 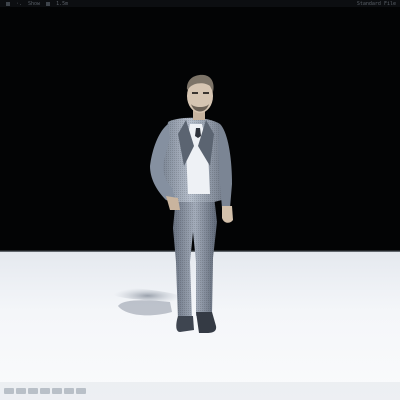 I want to click on viewport-bottom-controls, so click(x=200, y=391).